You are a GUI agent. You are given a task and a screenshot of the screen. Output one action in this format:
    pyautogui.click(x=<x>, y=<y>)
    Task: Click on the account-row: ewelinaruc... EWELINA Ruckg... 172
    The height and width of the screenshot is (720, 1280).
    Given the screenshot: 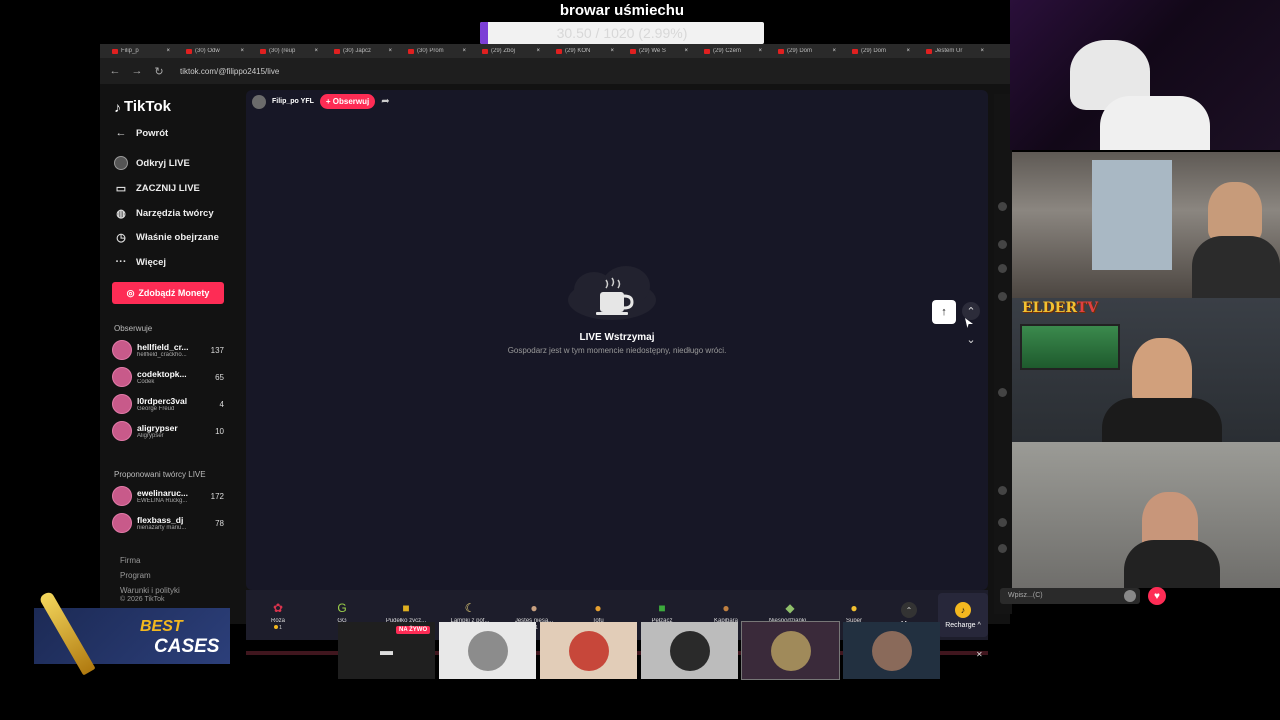 What is the action you would take?
    pyautogui.click(x=168, y=496)
    